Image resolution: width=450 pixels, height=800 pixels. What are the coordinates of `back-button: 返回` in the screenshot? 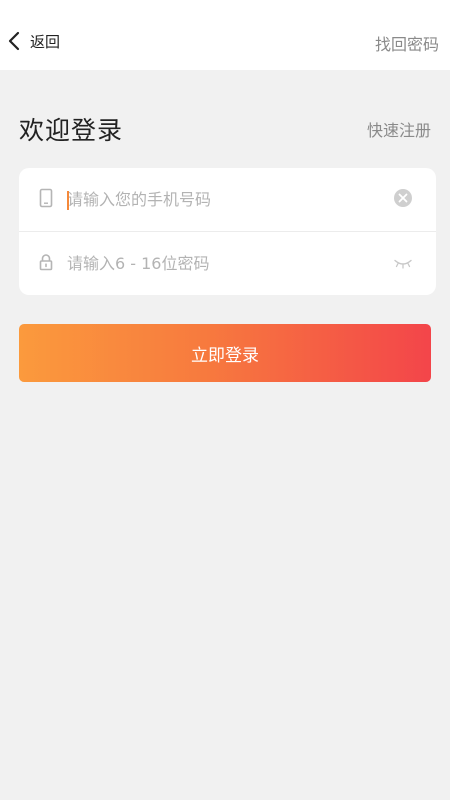 It's located at (33, 41).